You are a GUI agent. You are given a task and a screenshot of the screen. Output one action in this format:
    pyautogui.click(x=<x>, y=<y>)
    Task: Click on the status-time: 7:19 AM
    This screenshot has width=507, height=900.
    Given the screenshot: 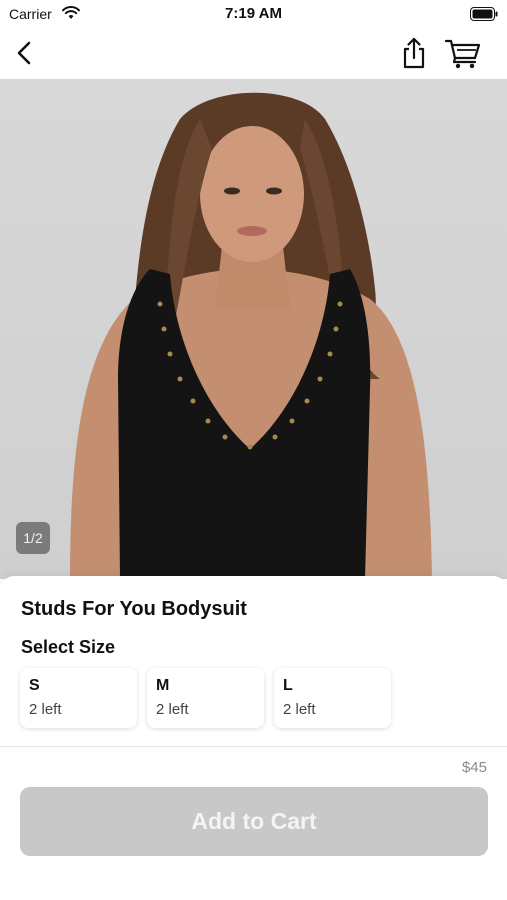 What is the action you would take?
    pyautogui.click(x=253, y=13)
    